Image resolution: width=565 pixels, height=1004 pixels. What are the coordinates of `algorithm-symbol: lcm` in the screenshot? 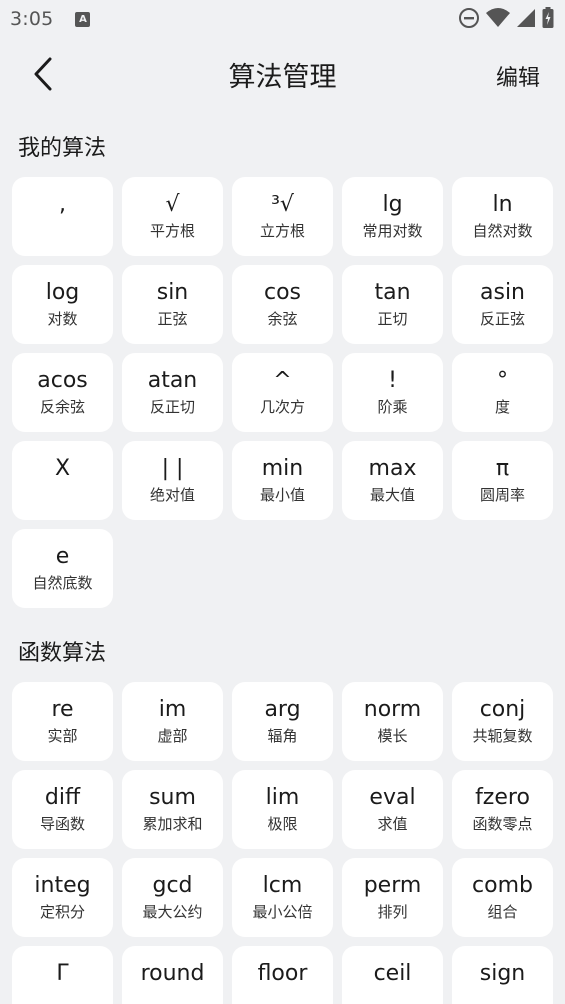 It's located at (282, 885).